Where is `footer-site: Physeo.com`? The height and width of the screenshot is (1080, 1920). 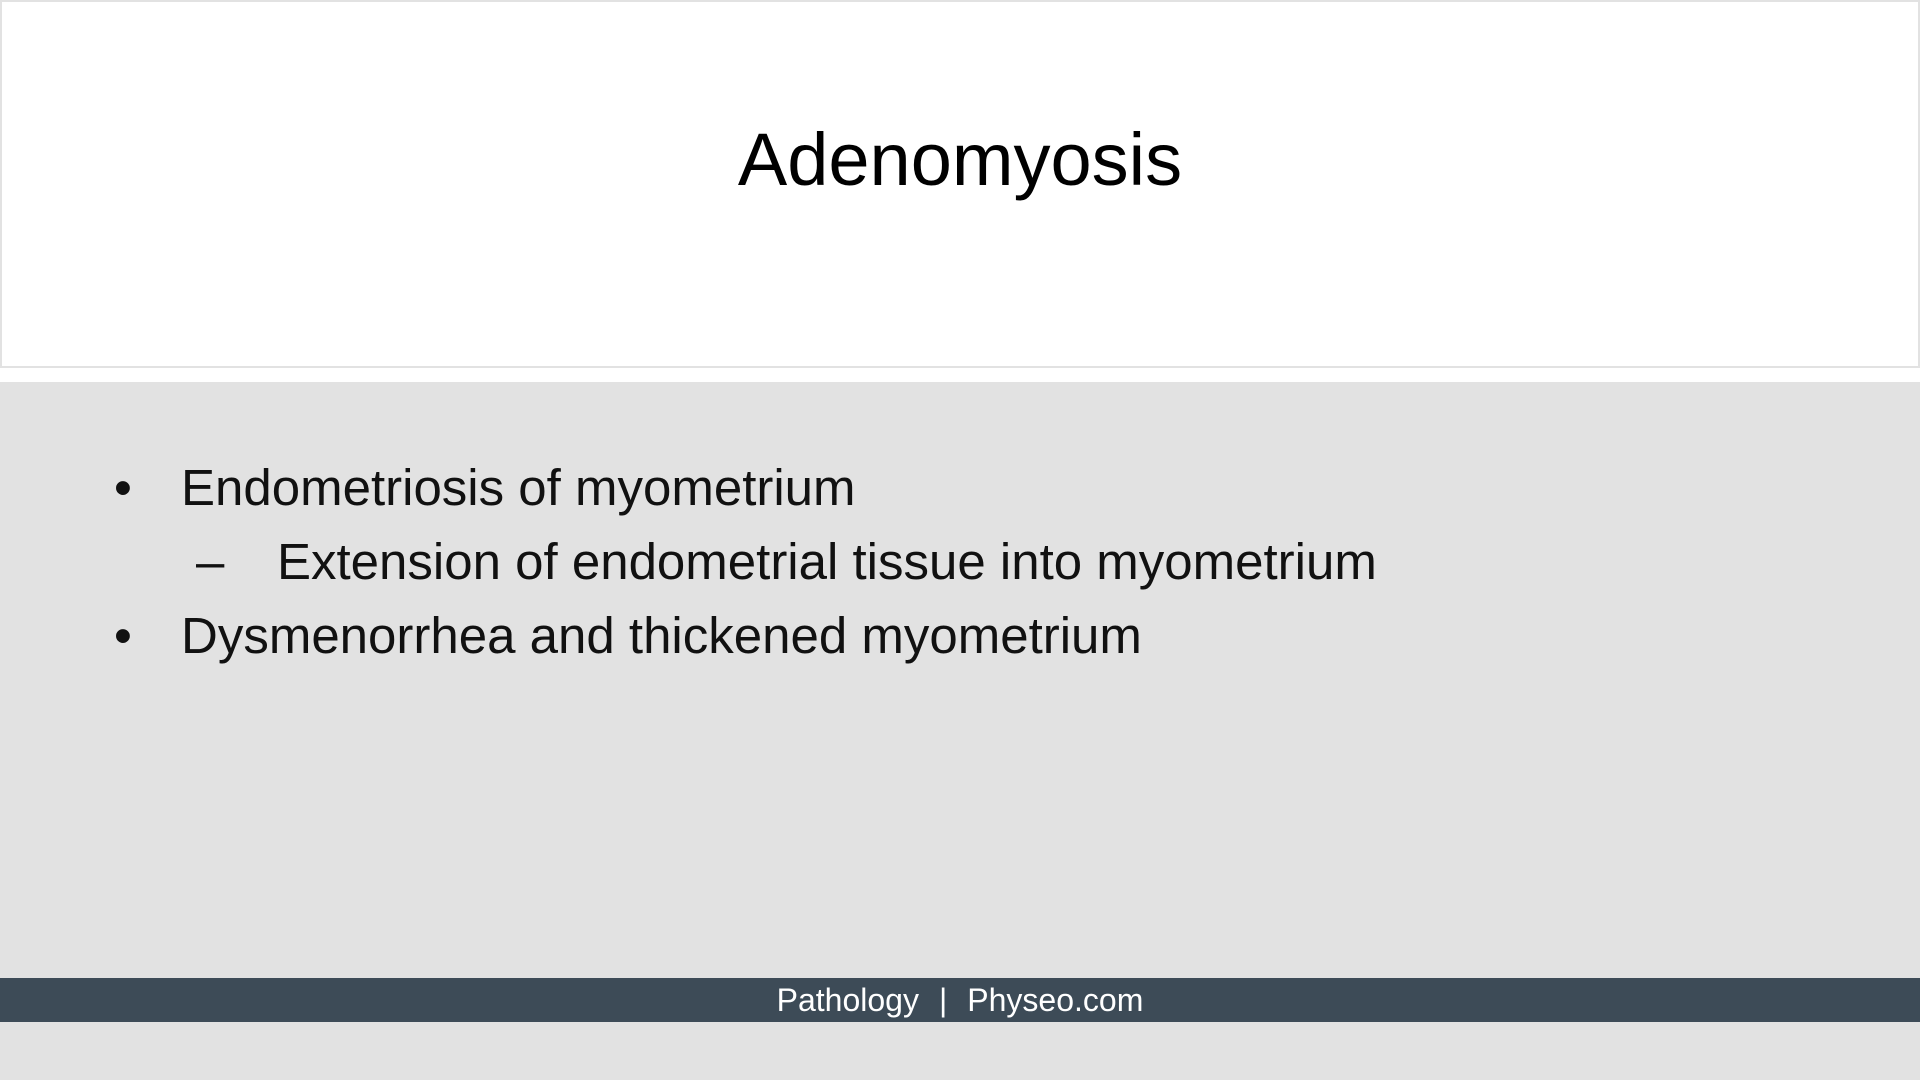
footer-site: Physeo.com is located at coordinates (1055, 1000).